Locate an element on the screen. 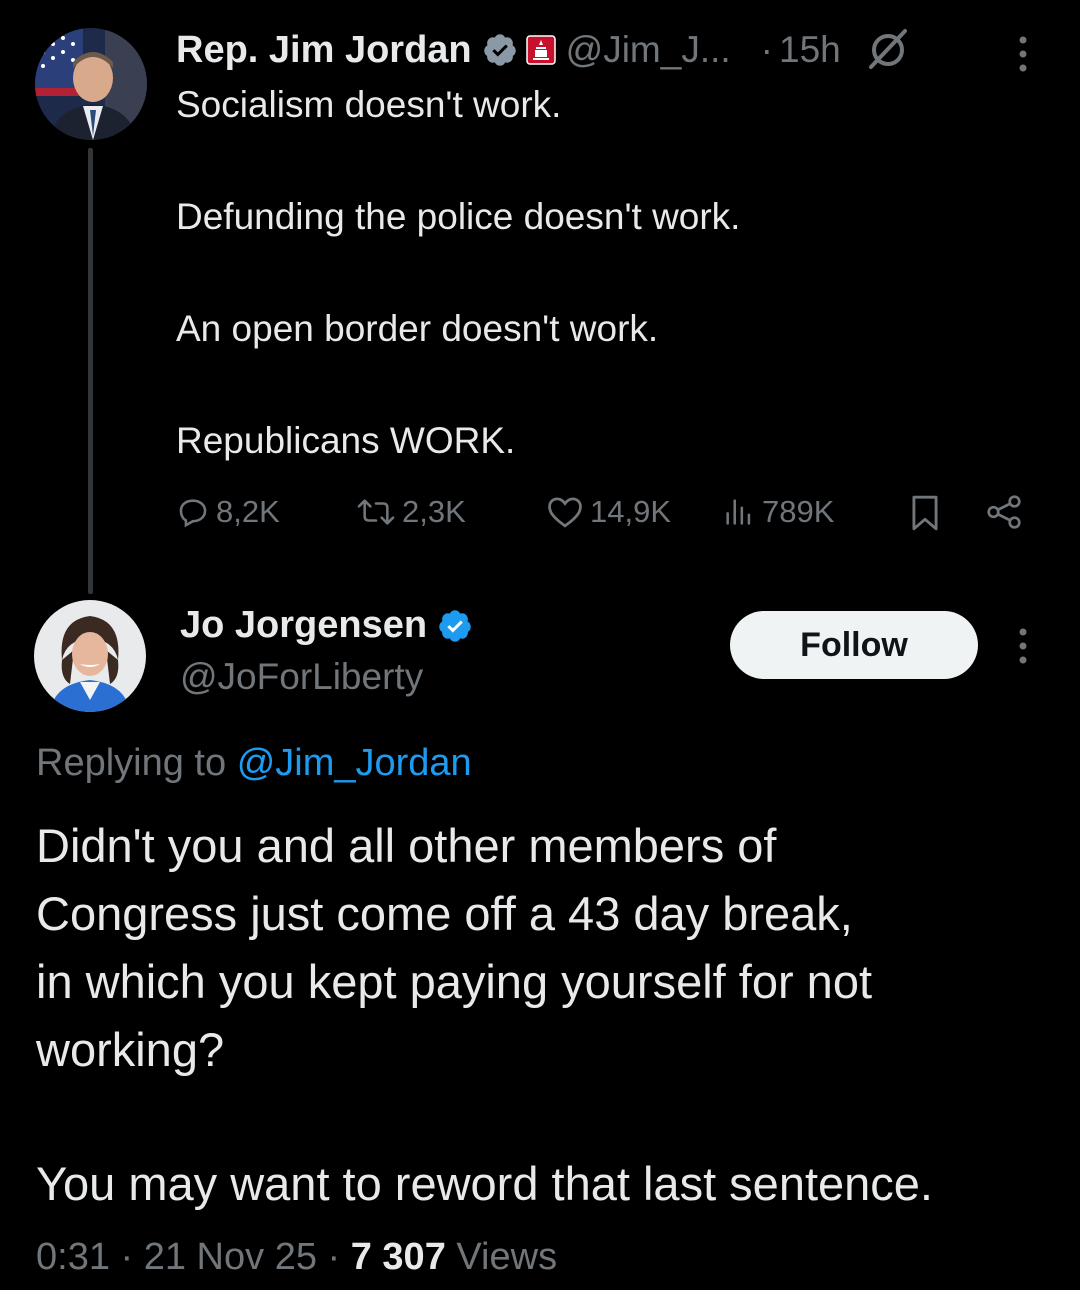 This screenshot has height=1290, width=1080. share-icon is located at coordinates (1004, 512).